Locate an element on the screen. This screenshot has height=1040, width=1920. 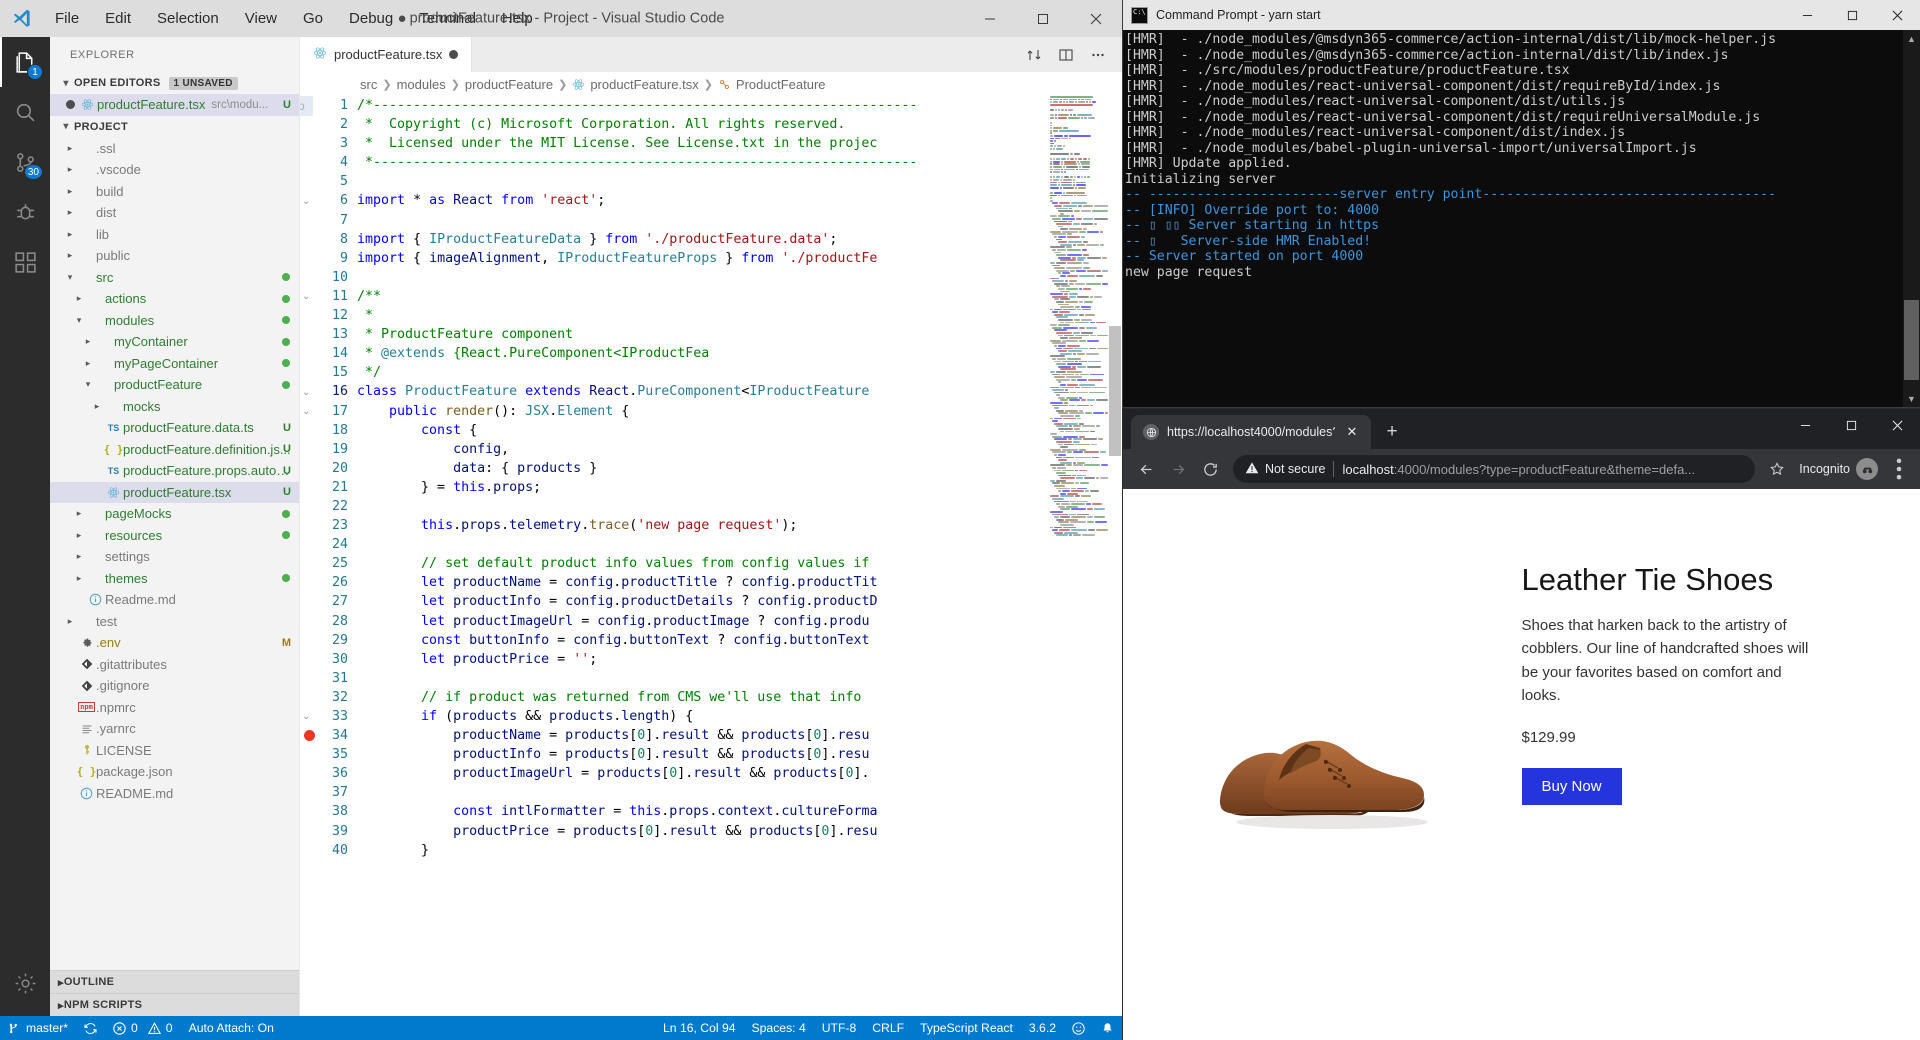
tree-folder: ▾ productFeature is located at coordinates (174, 385).